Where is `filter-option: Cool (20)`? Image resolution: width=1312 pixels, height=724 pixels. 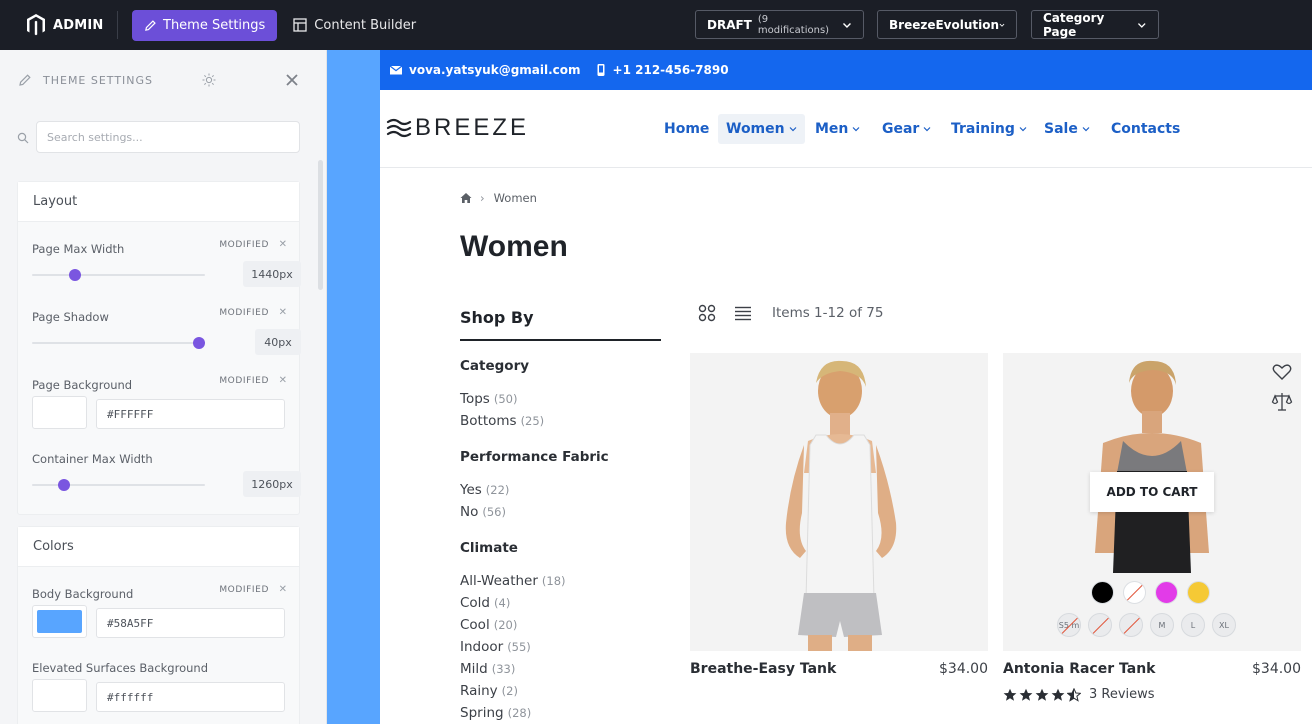 filter-option: Cool (20) is located at coordinates (488, 625).